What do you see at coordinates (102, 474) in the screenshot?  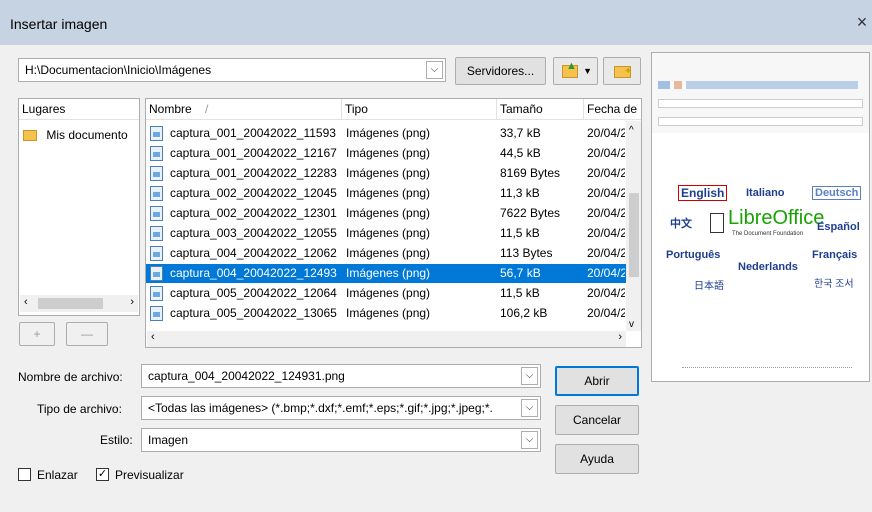 I see `preview-checkbox: ✓` at bounding box center [102, 474].